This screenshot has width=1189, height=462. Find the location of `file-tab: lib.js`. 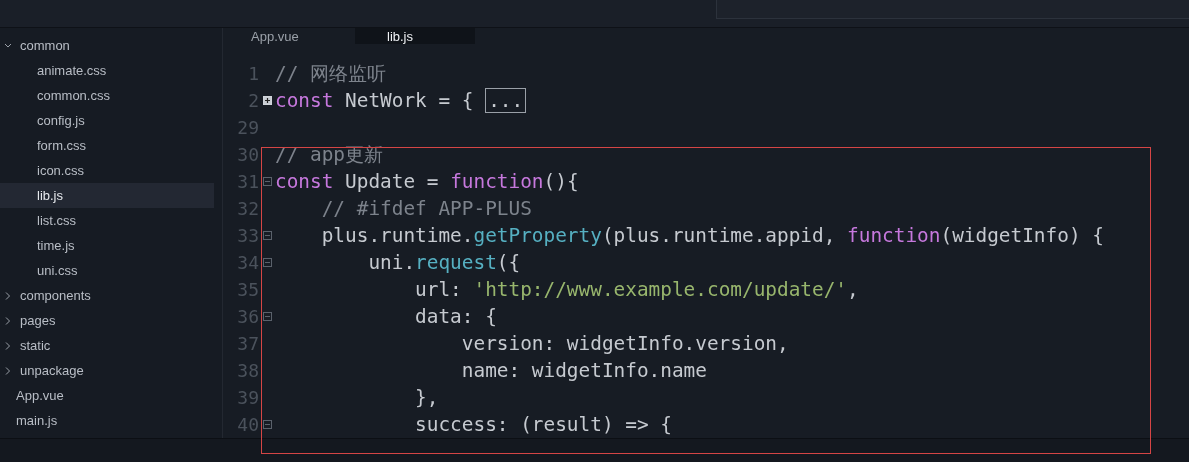

file-tab: lib.js is located at coordinates (415, 36).